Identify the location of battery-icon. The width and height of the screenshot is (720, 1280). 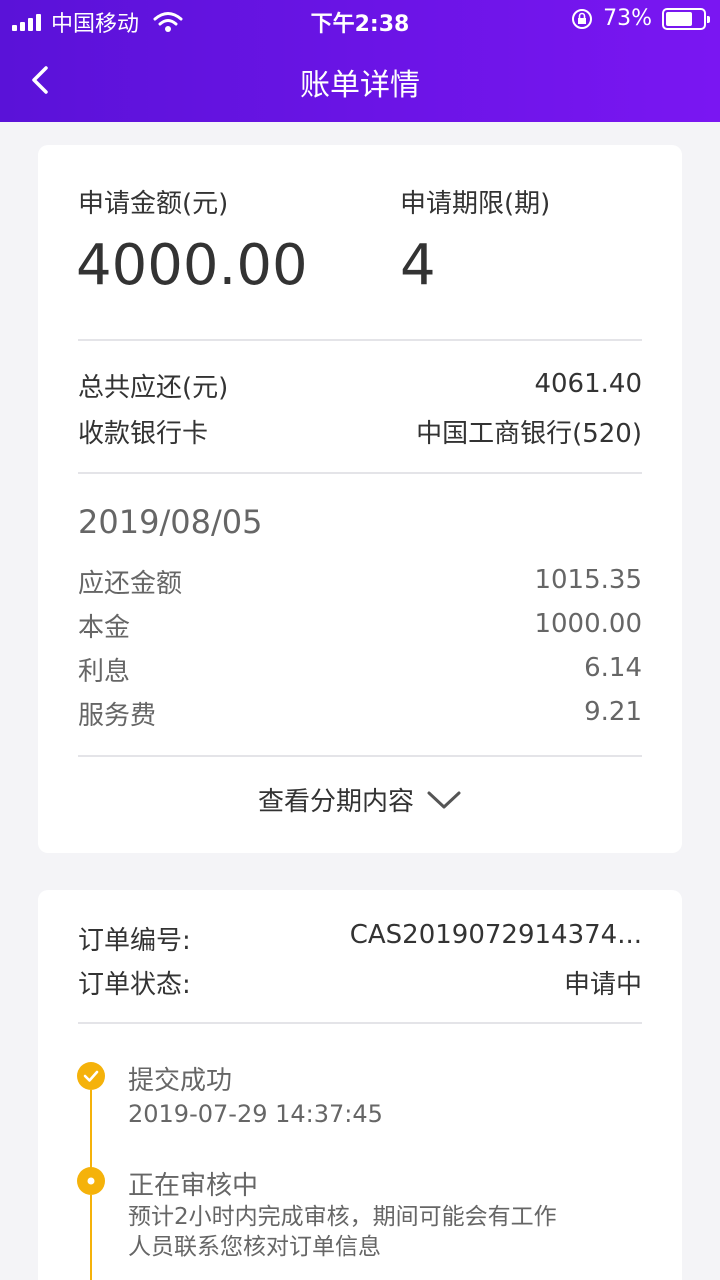
(686, 18).